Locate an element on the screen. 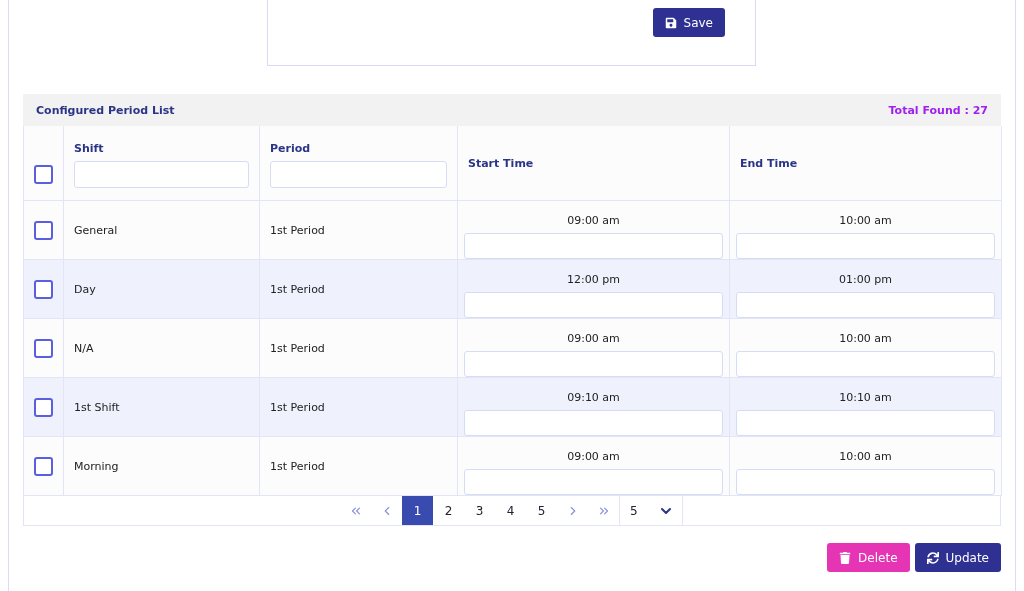 Image resolution: width=1024 pixels, height=591 pixels. page-button: 3 is located at coordinates (479, 510).